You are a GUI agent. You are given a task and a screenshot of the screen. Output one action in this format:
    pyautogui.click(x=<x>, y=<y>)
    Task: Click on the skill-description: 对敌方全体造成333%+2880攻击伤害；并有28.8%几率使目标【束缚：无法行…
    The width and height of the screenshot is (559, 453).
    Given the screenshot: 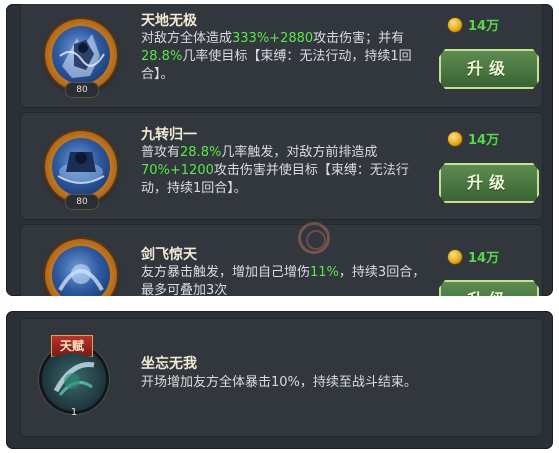 What is the action you would take?
    pyautogui.click(x=276, y=56)
    